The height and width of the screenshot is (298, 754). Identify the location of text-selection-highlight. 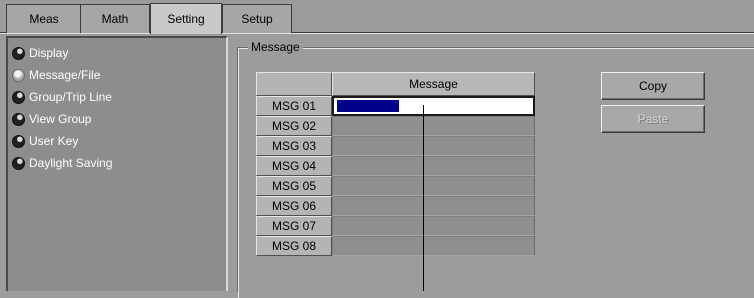
(368, 106).